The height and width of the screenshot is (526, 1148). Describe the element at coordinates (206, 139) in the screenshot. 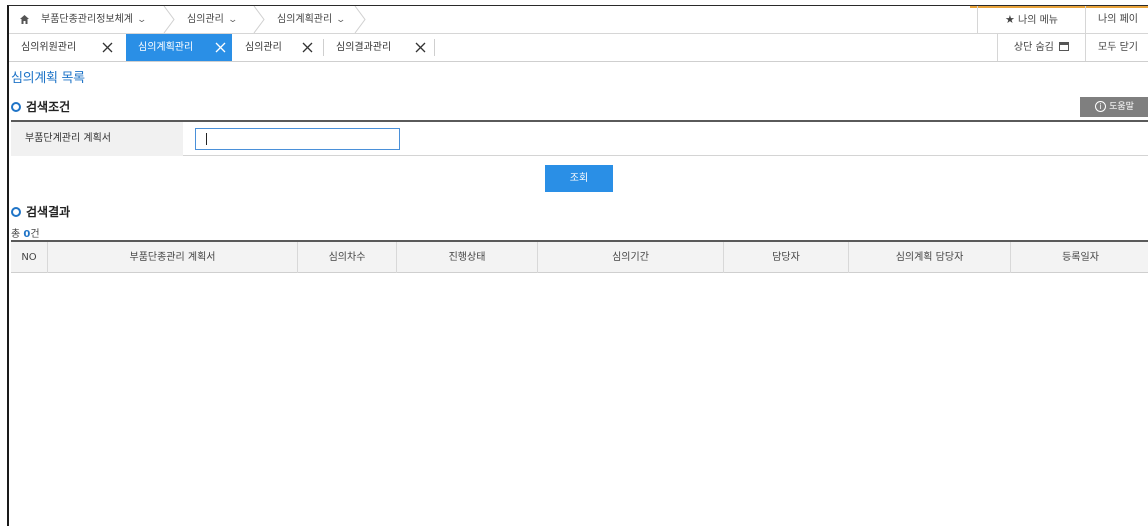

I see `text-caret` at that location.